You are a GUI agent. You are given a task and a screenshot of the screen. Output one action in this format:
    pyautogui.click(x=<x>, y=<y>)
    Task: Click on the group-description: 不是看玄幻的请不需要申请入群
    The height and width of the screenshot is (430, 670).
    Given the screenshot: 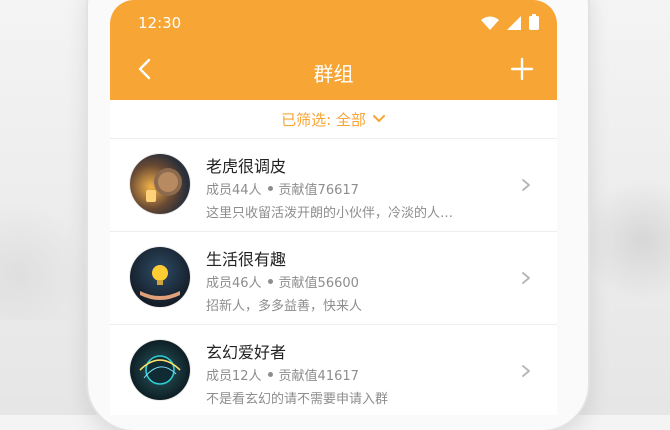 What is the action you would take?
    pyautogui.click(x=297, y=399)
    